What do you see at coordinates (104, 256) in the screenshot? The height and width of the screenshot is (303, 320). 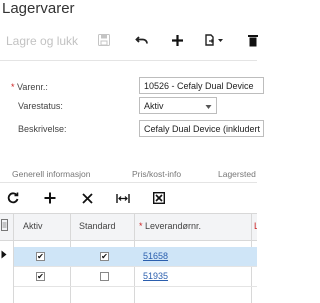 I see `row-1-default-checkbox: ✔` at bounding box center [104, 256].